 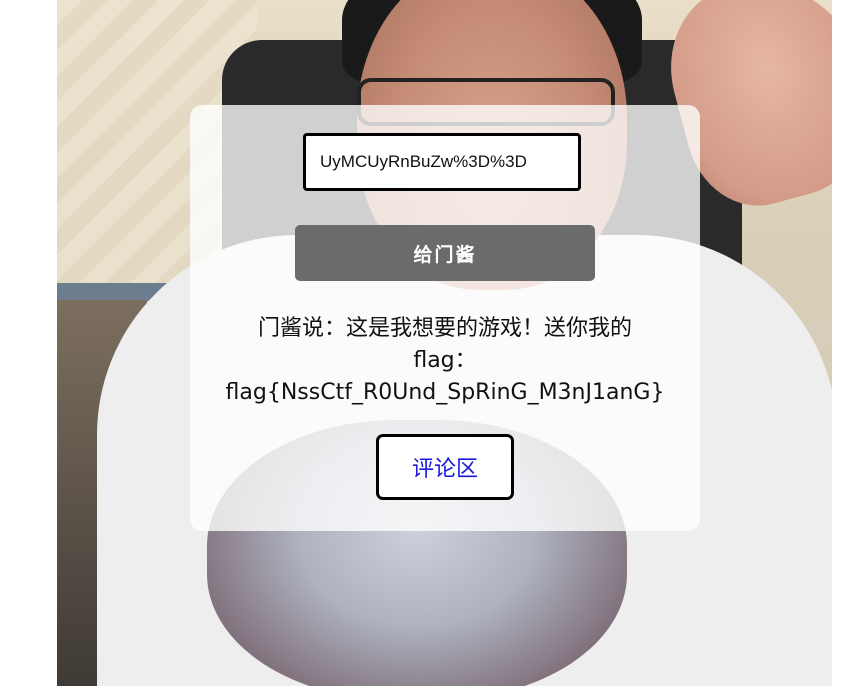 What do you see at coordinates (442, 162) in the screenshot?
I see `code-input` at bounding box center [442, 162].